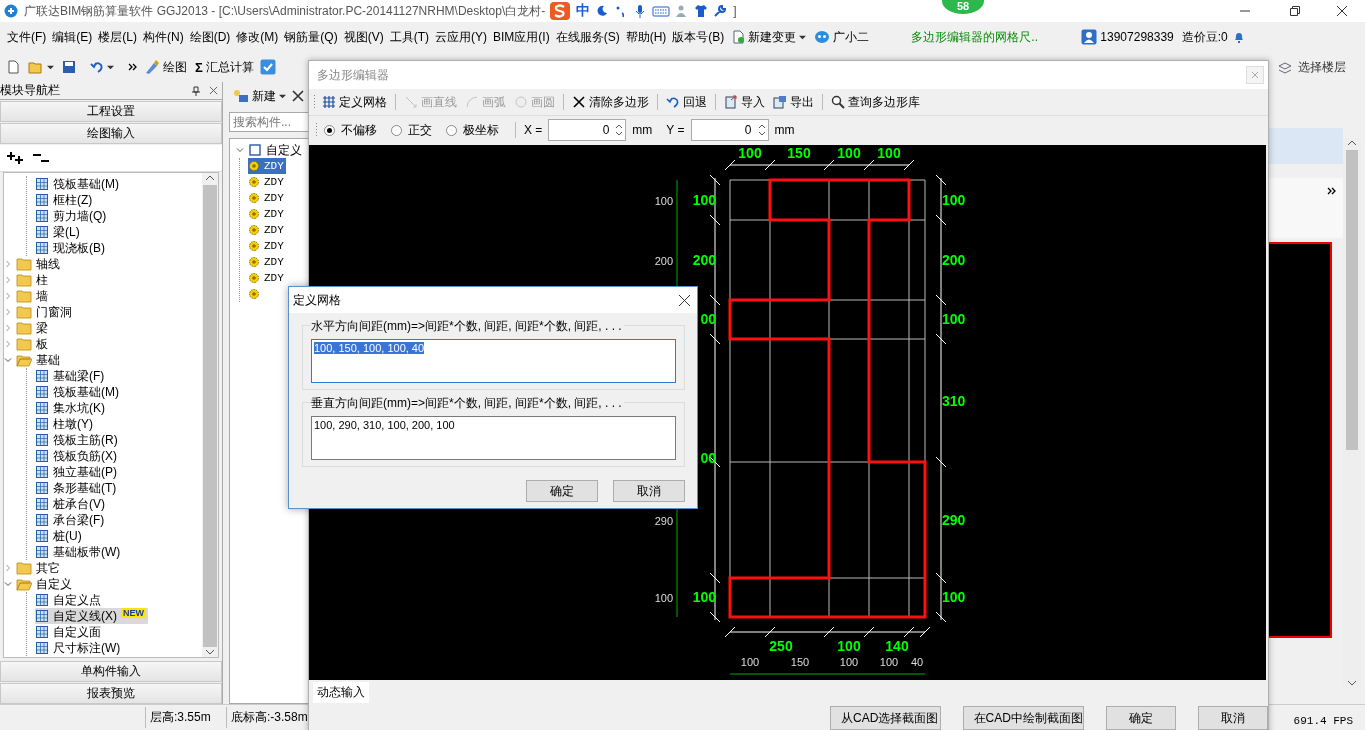  Describe the element at coordinates (59, 536) in the screenshot. I see `tree-item: 桩(U)` at that location.